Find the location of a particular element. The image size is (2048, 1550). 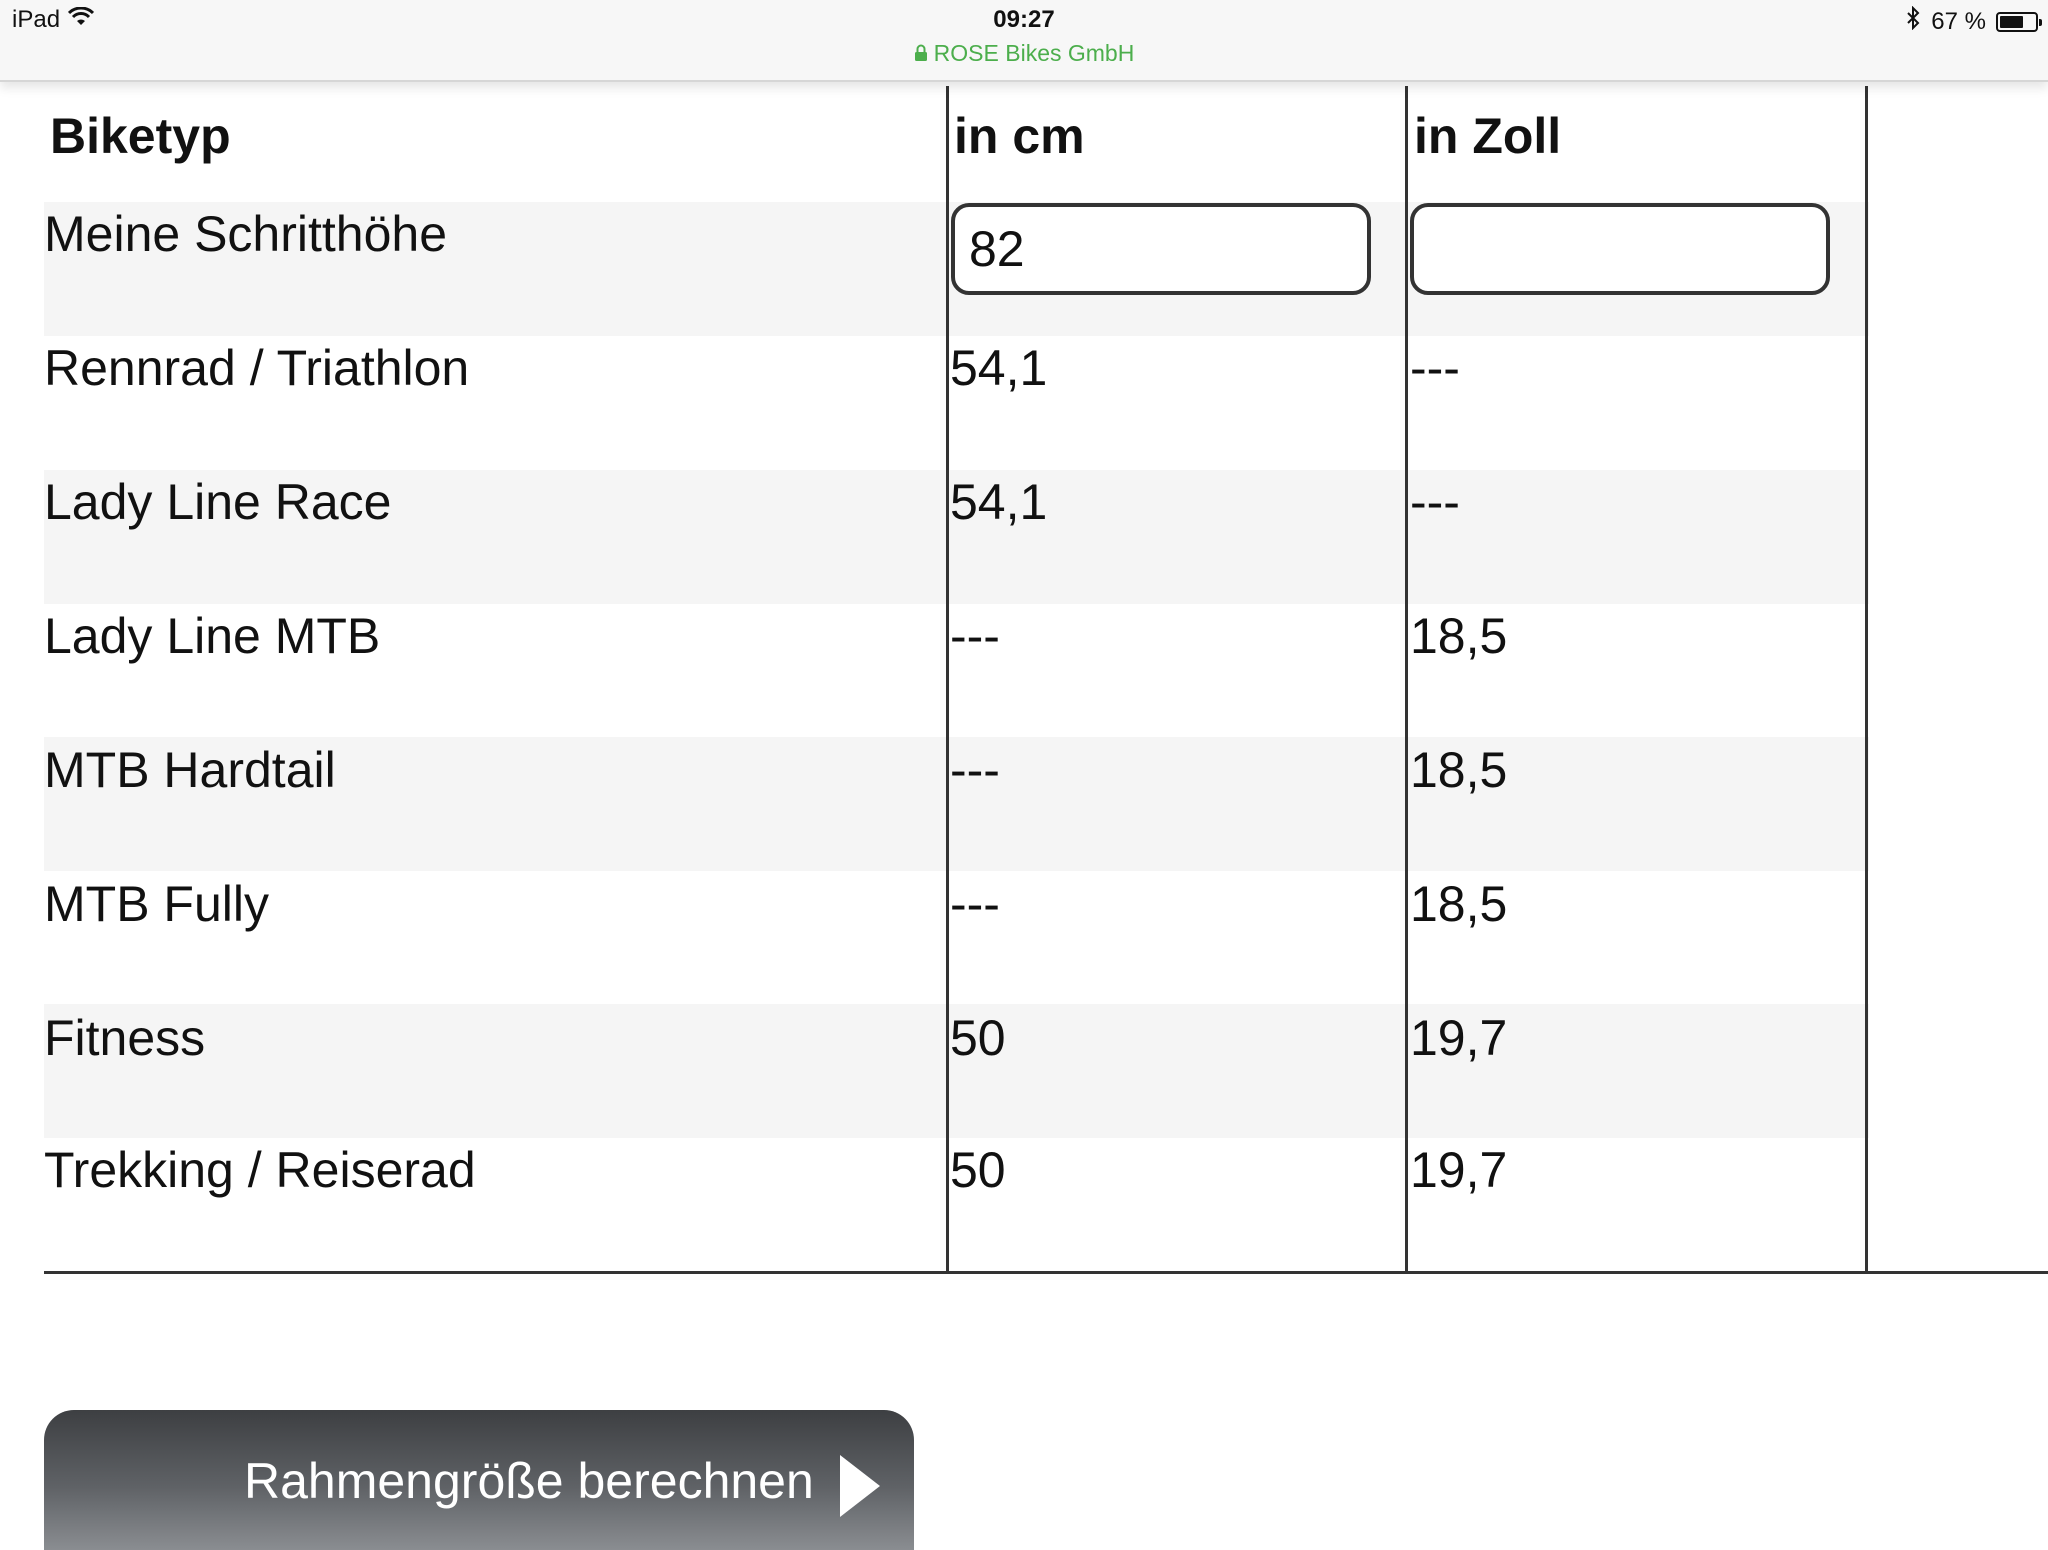

status-right: 67 % is located at coordinates (1973, 21).